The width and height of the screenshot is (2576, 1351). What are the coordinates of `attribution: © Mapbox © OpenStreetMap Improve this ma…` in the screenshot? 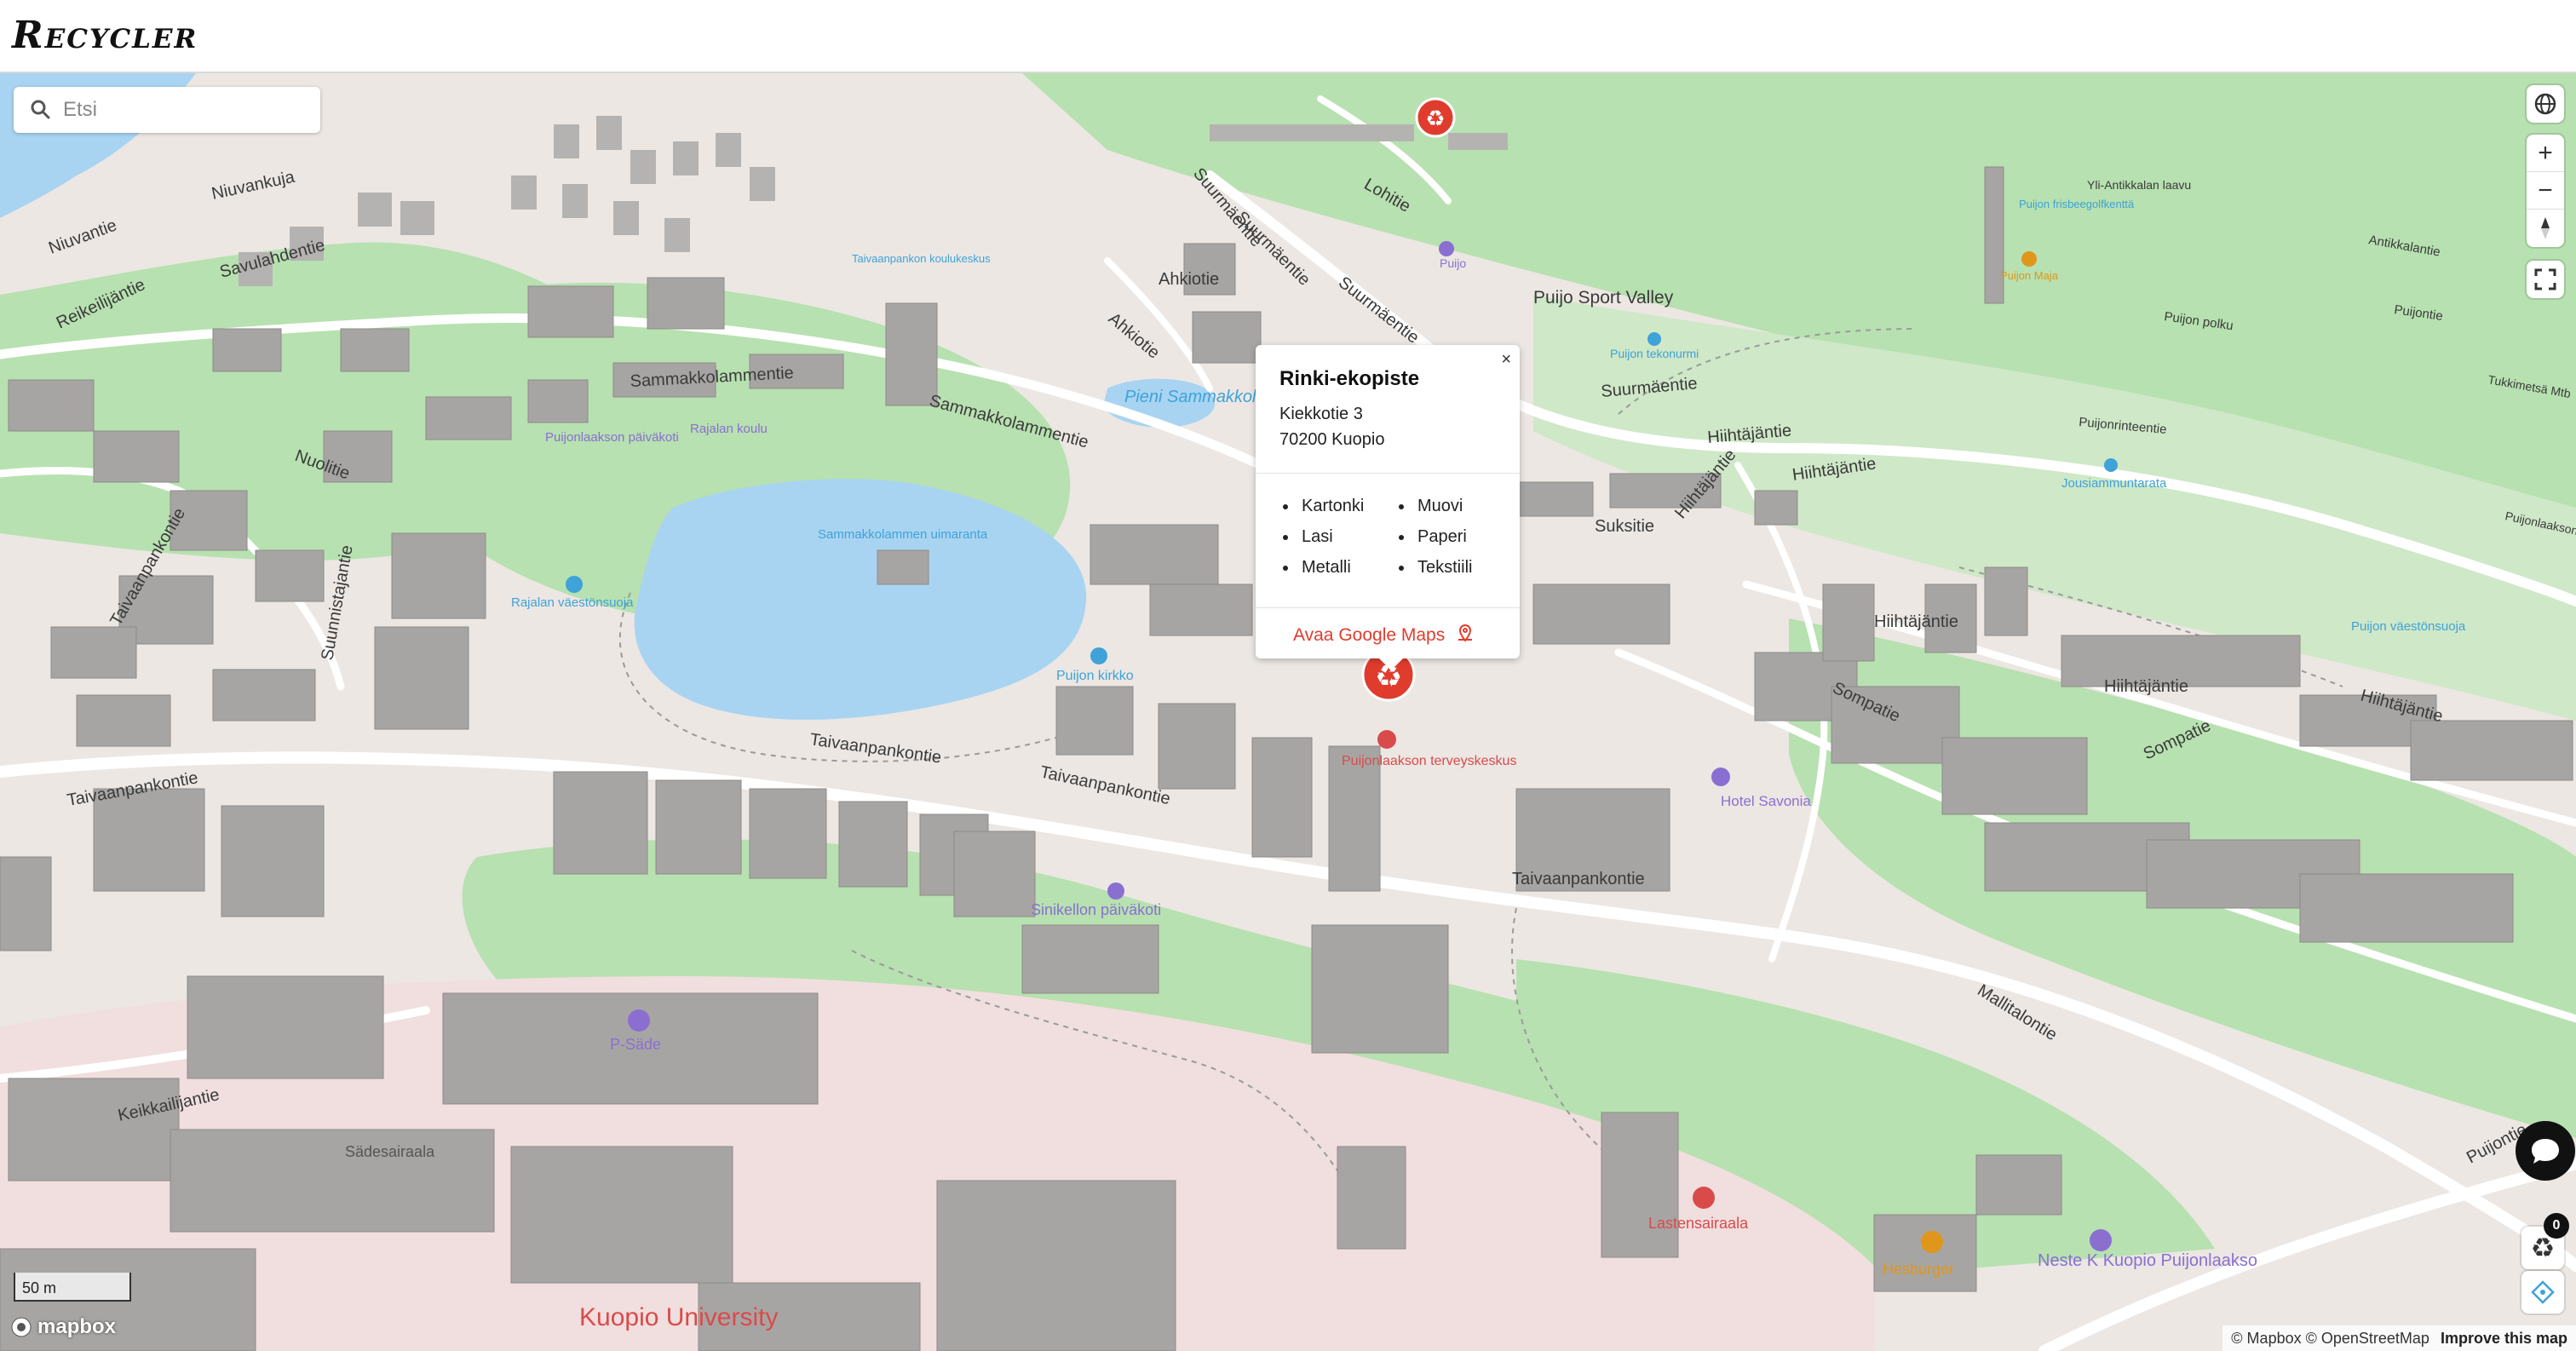 It's located at (2399, 1338).